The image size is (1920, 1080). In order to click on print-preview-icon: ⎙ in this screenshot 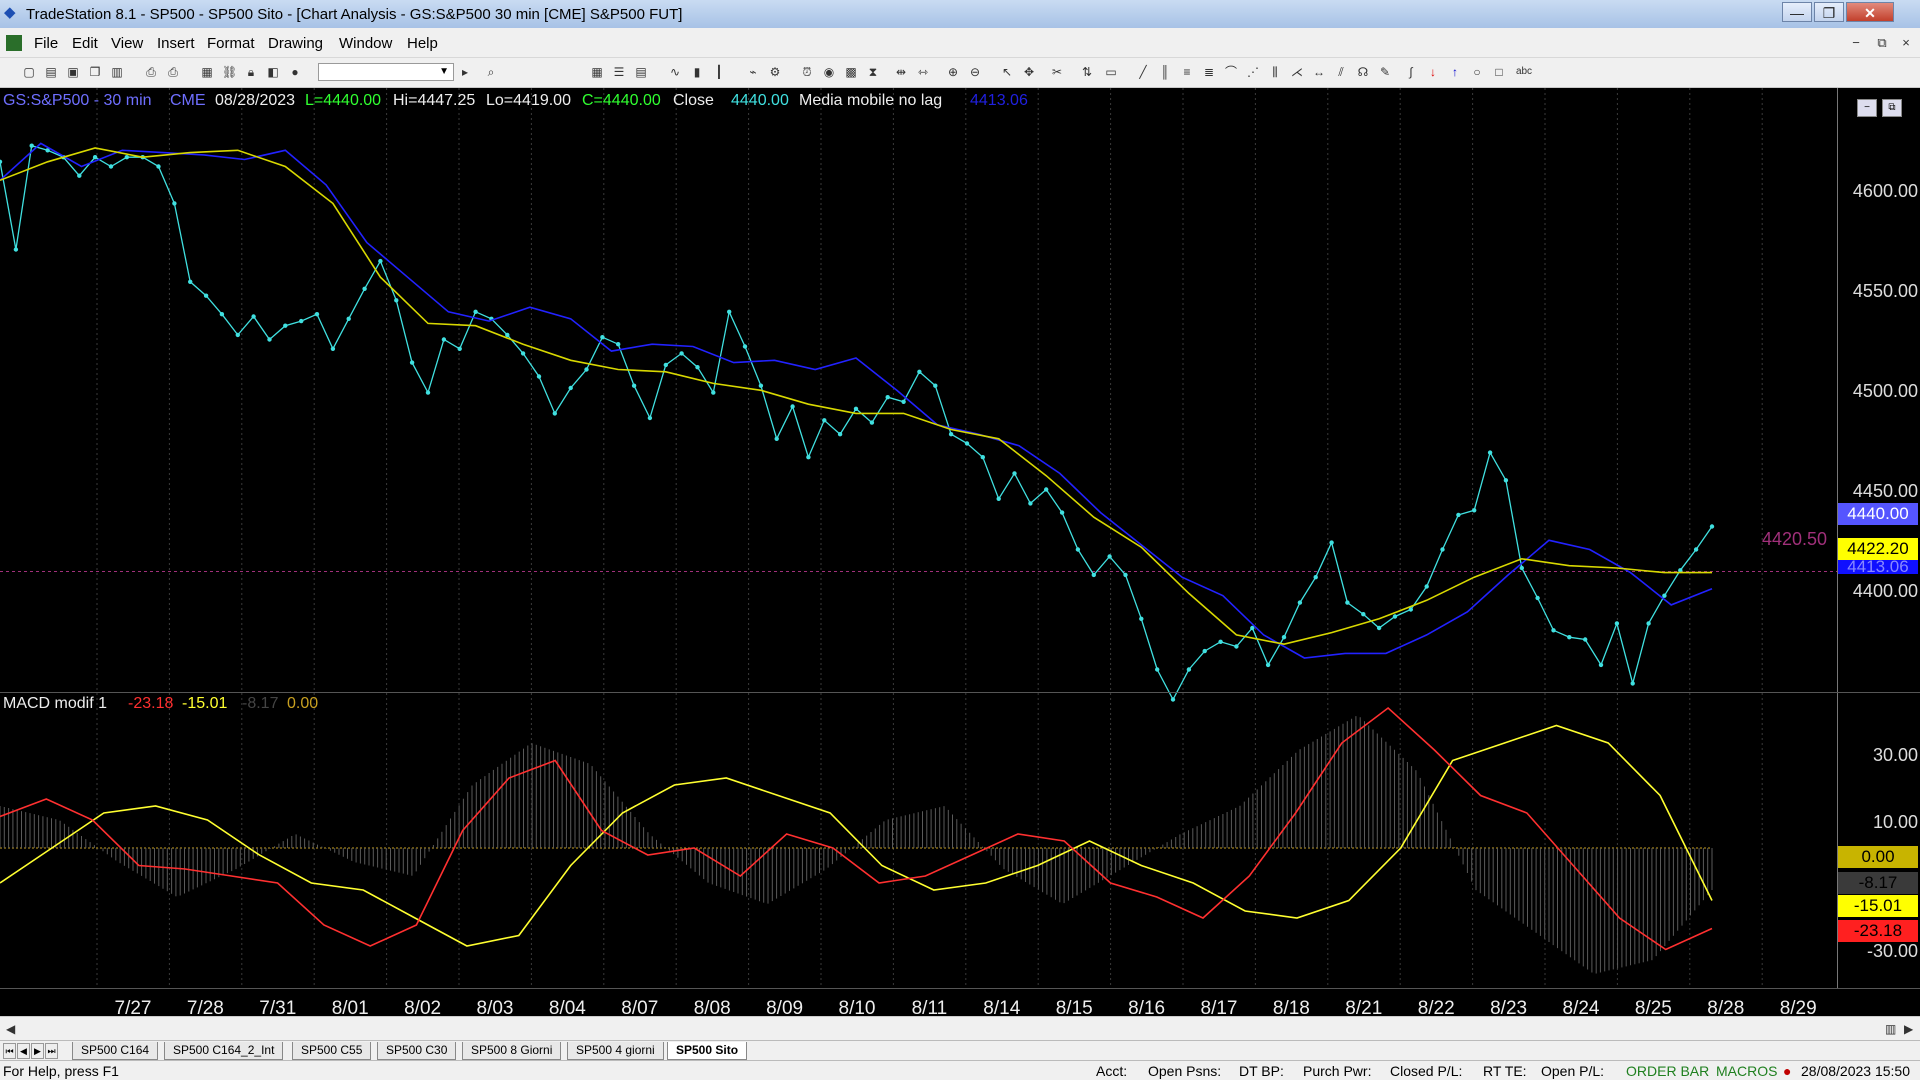, I will do `click(173, 72)`.